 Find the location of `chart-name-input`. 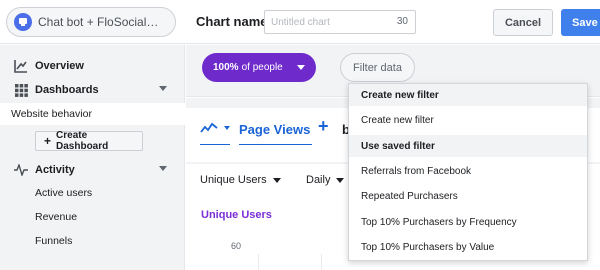

chart-name-input is located at coordinates (324, 22).